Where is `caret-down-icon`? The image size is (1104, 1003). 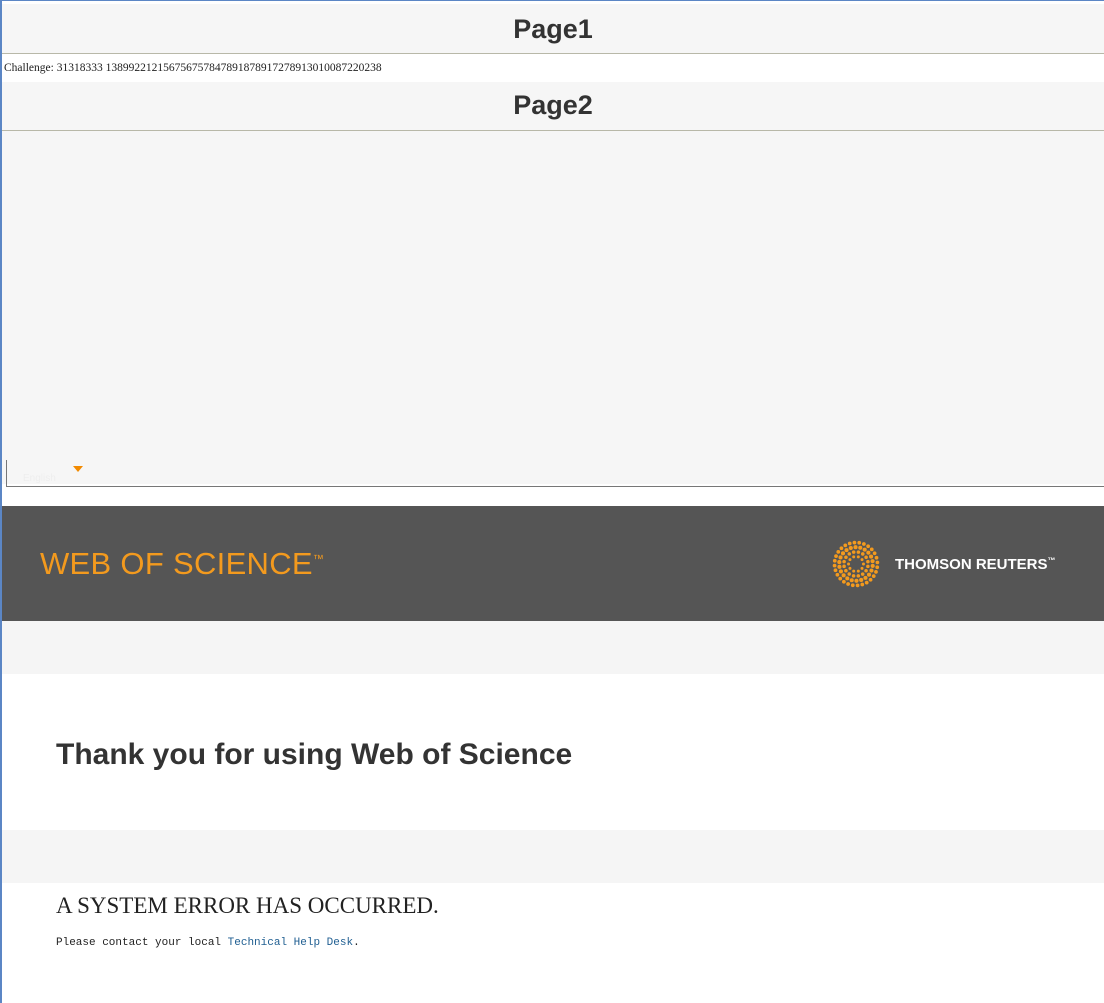
caret-down-icon is located at coordinates (78, 469).